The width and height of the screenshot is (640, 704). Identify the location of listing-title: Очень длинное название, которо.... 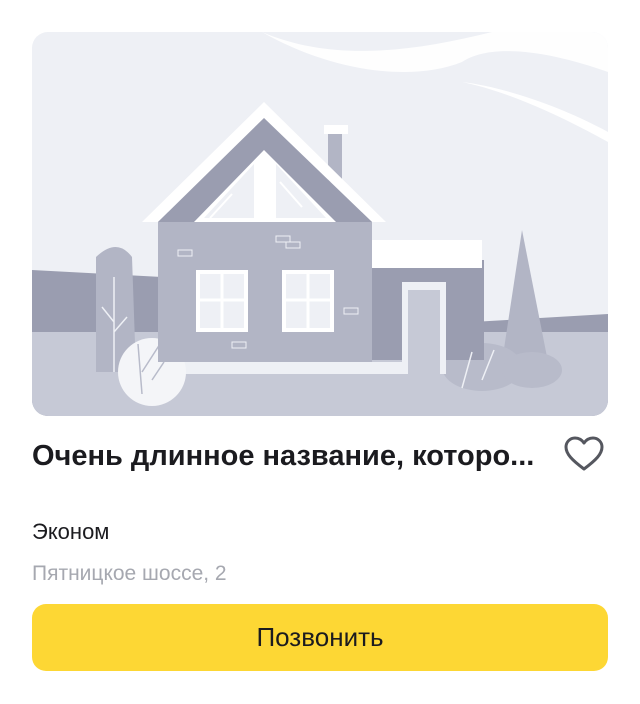
(296, 456).